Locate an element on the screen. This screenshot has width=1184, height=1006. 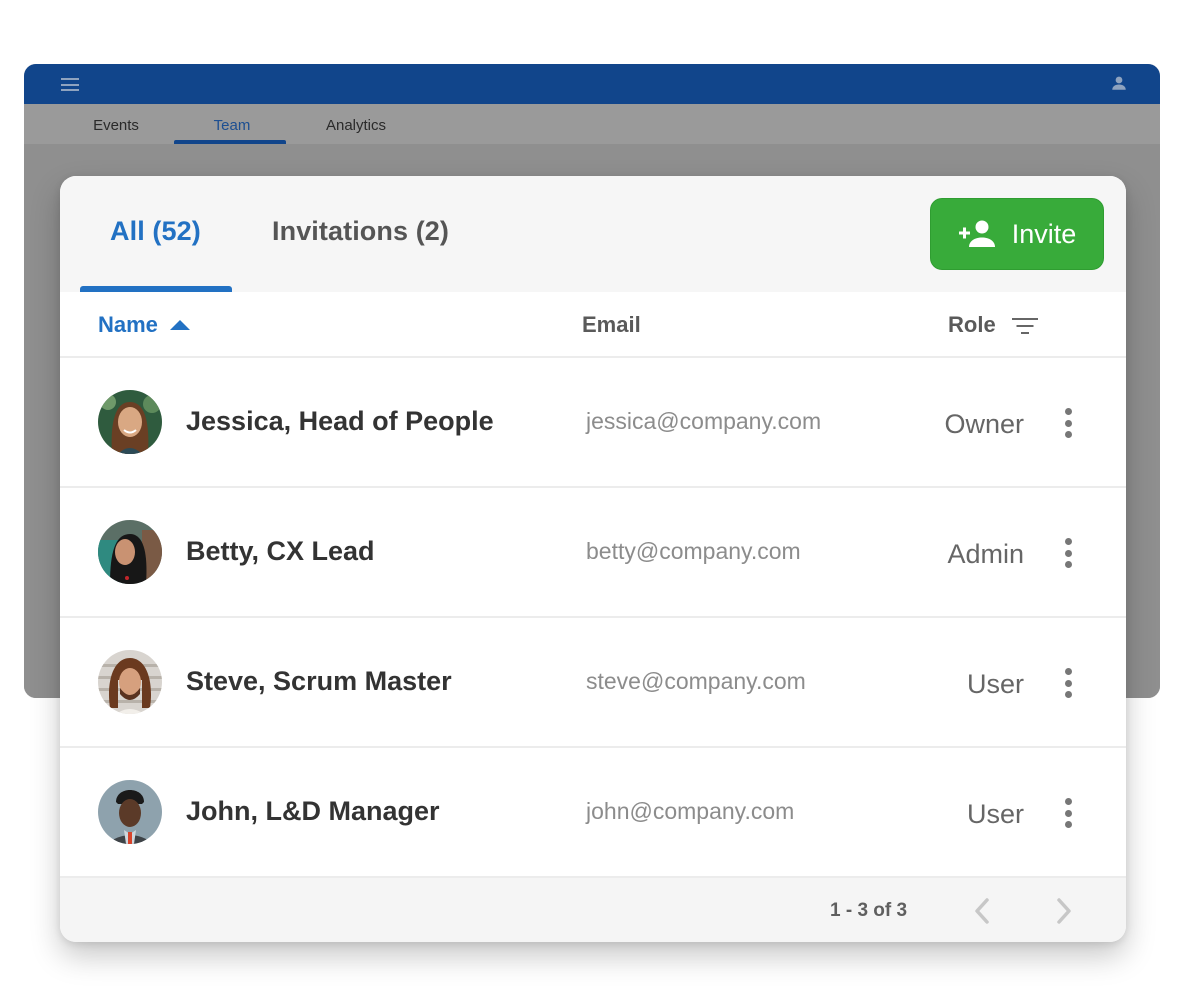
member-email: steve@company.com is located at coordinates (696, 681).